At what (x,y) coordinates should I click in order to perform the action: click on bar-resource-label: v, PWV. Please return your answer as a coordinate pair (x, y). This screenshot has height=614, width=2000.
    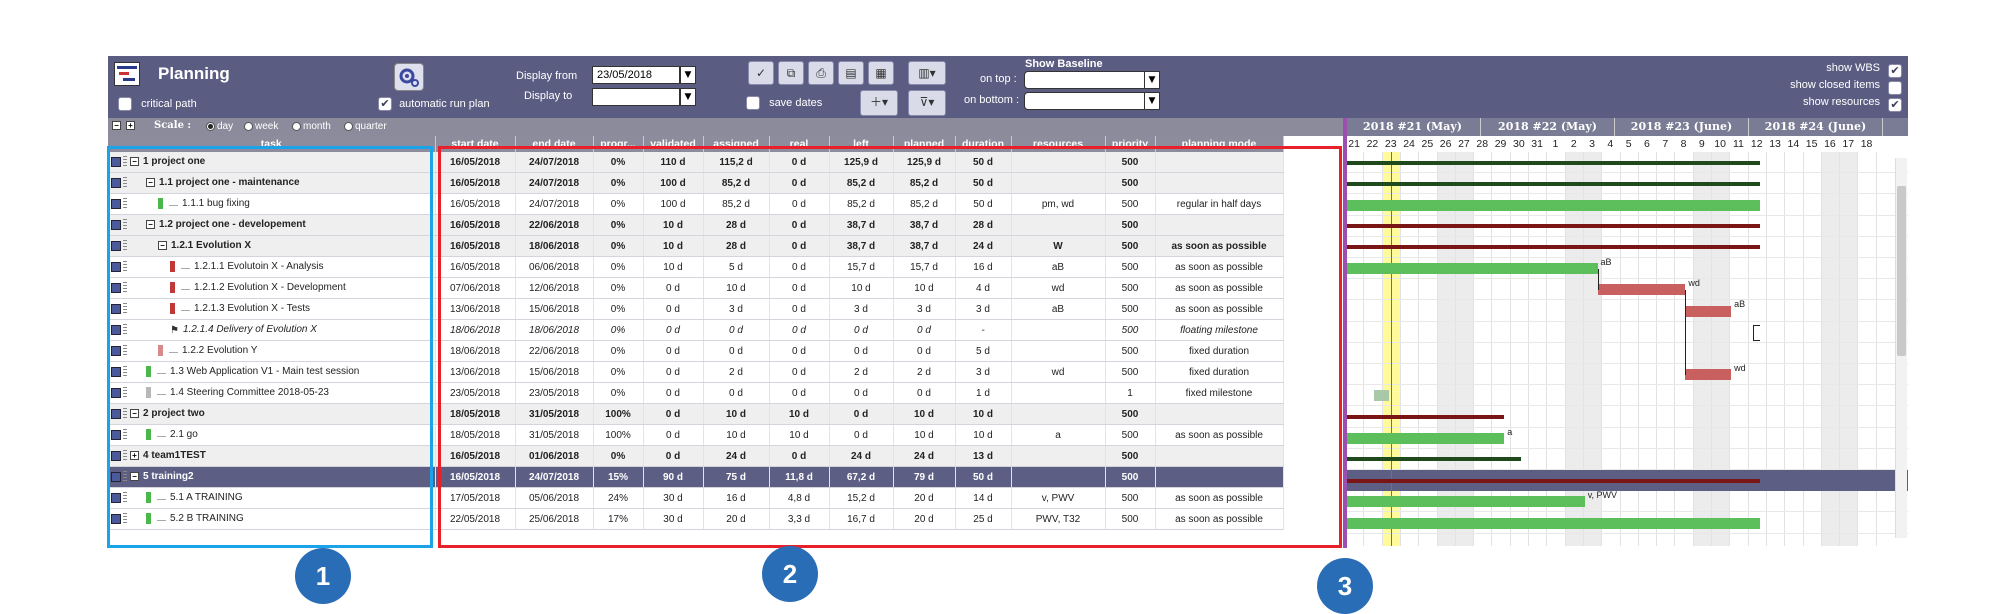
    Looking at the image, I should click on (1602, 495).